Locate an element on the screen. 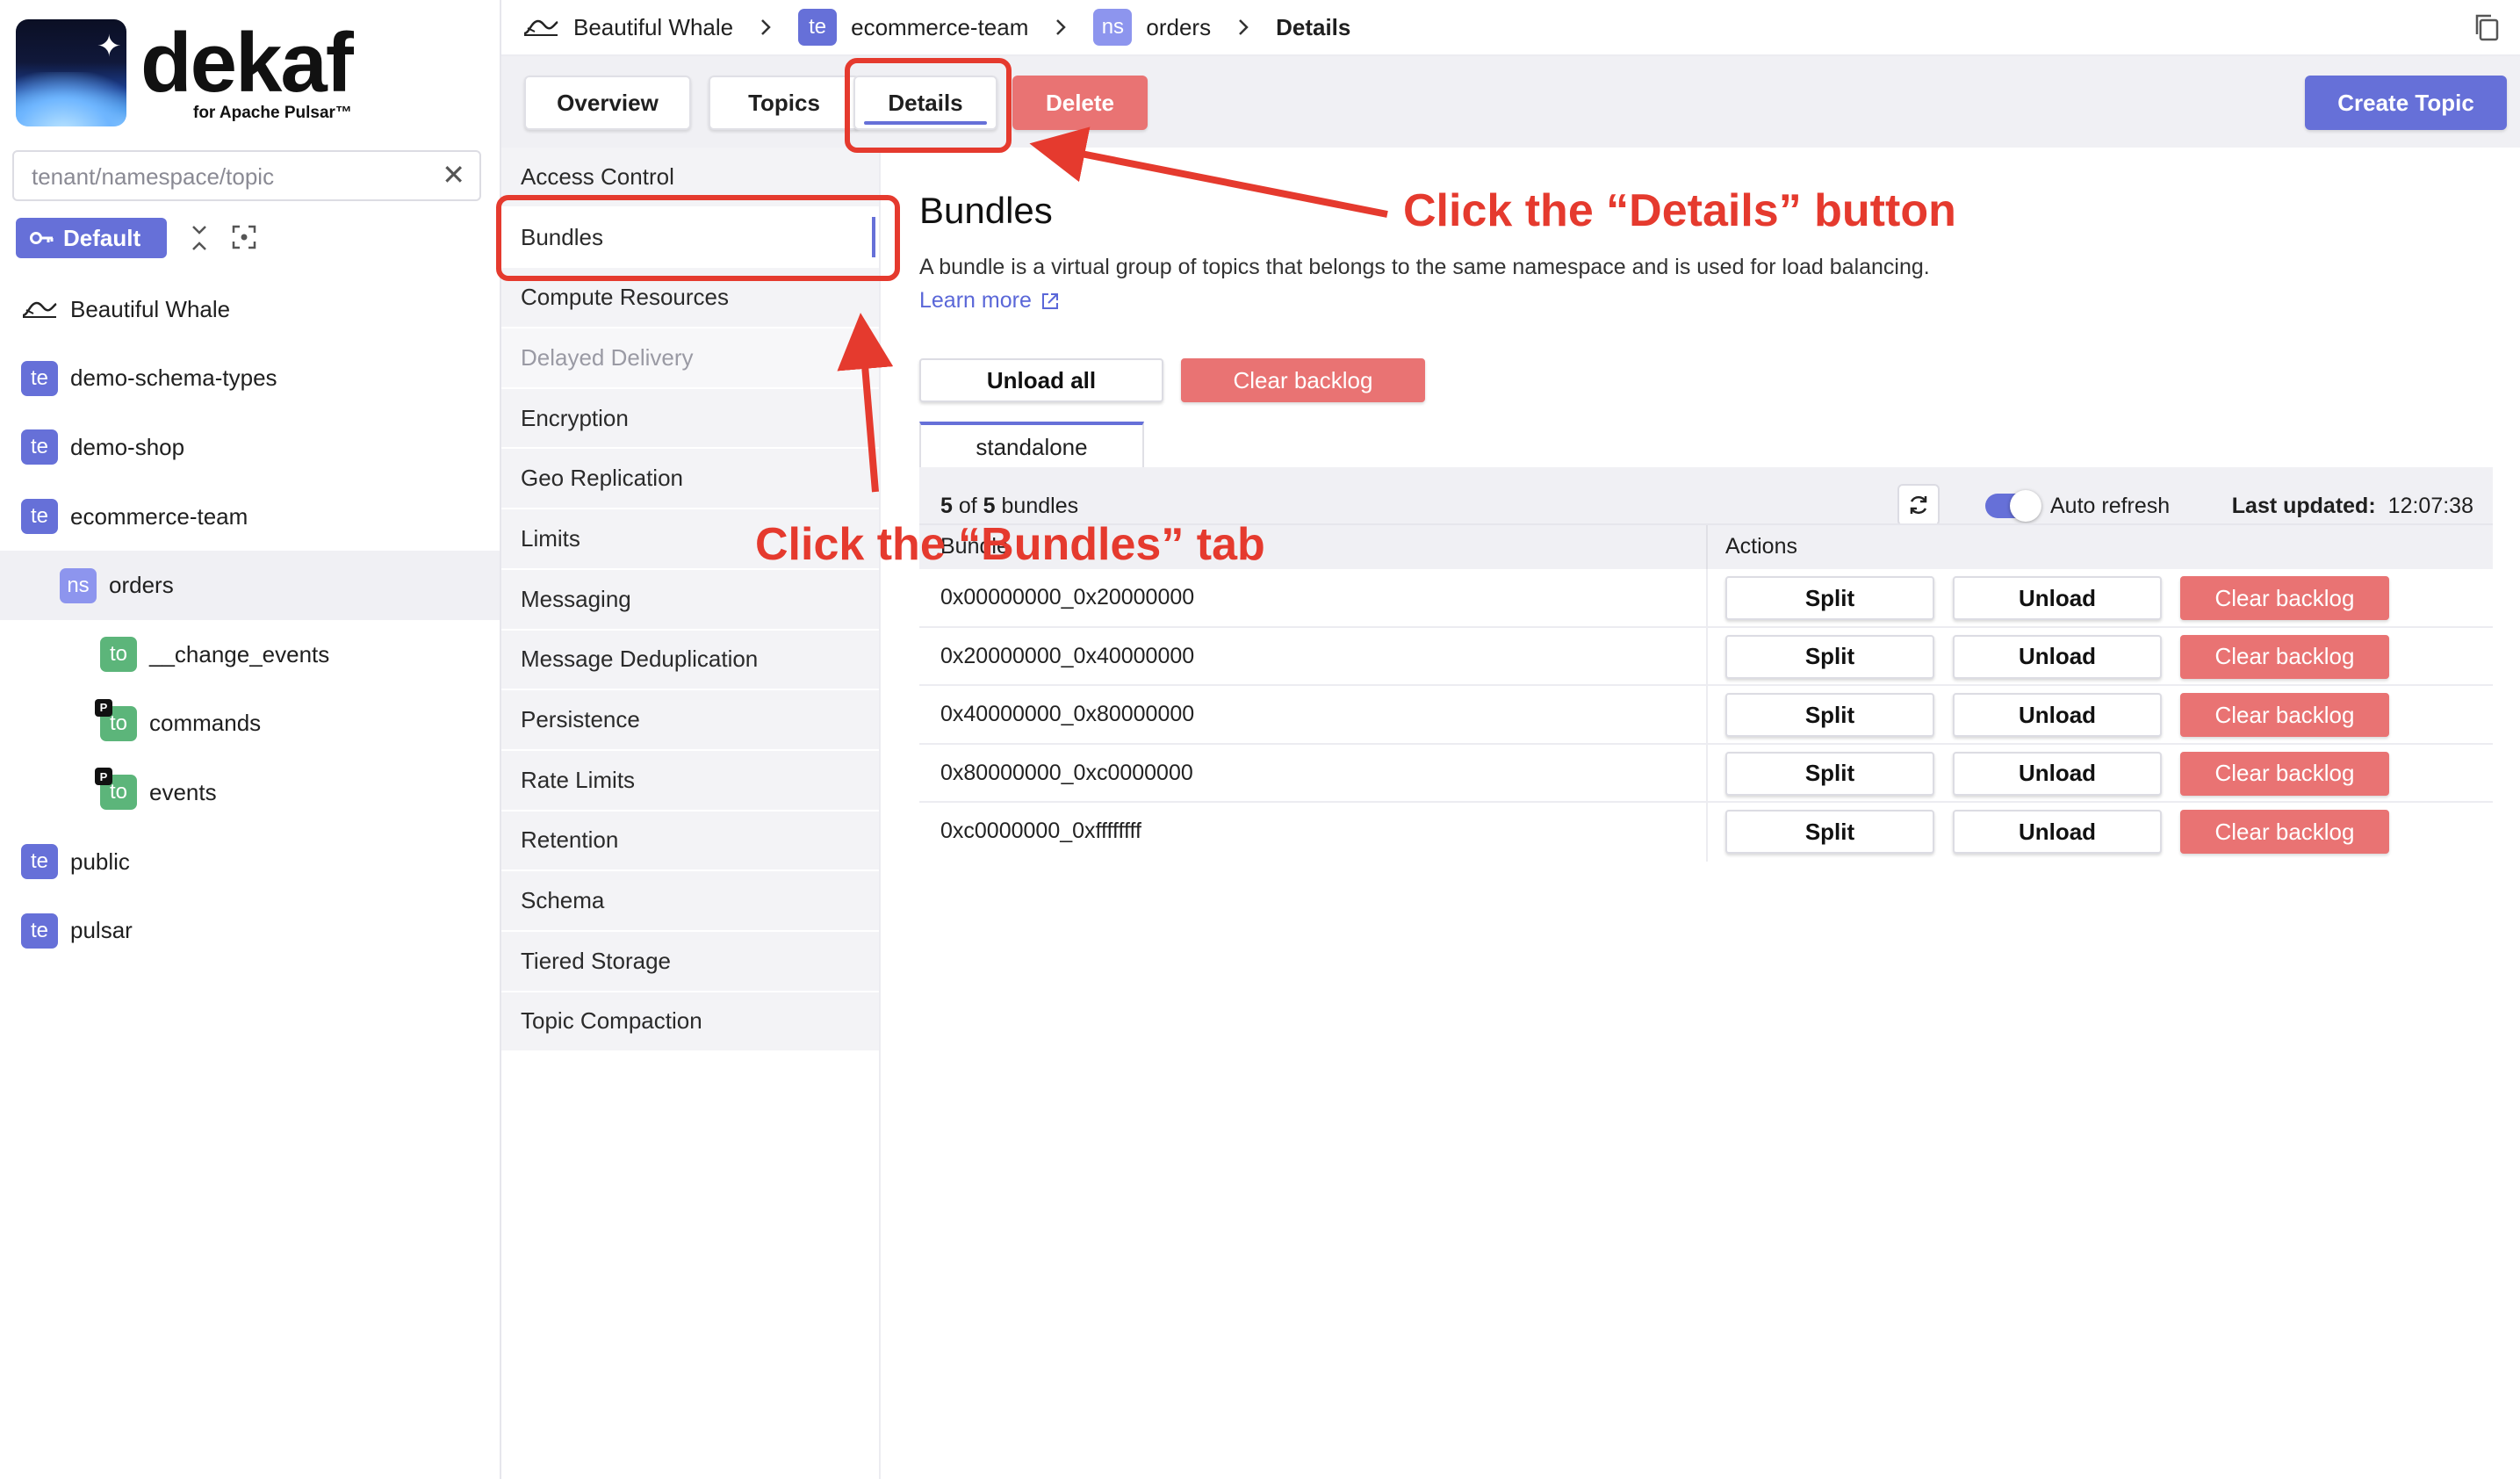 The image size is (2520, 1479). bundle-count-shown: 5 is located at coordinates (946, 506).